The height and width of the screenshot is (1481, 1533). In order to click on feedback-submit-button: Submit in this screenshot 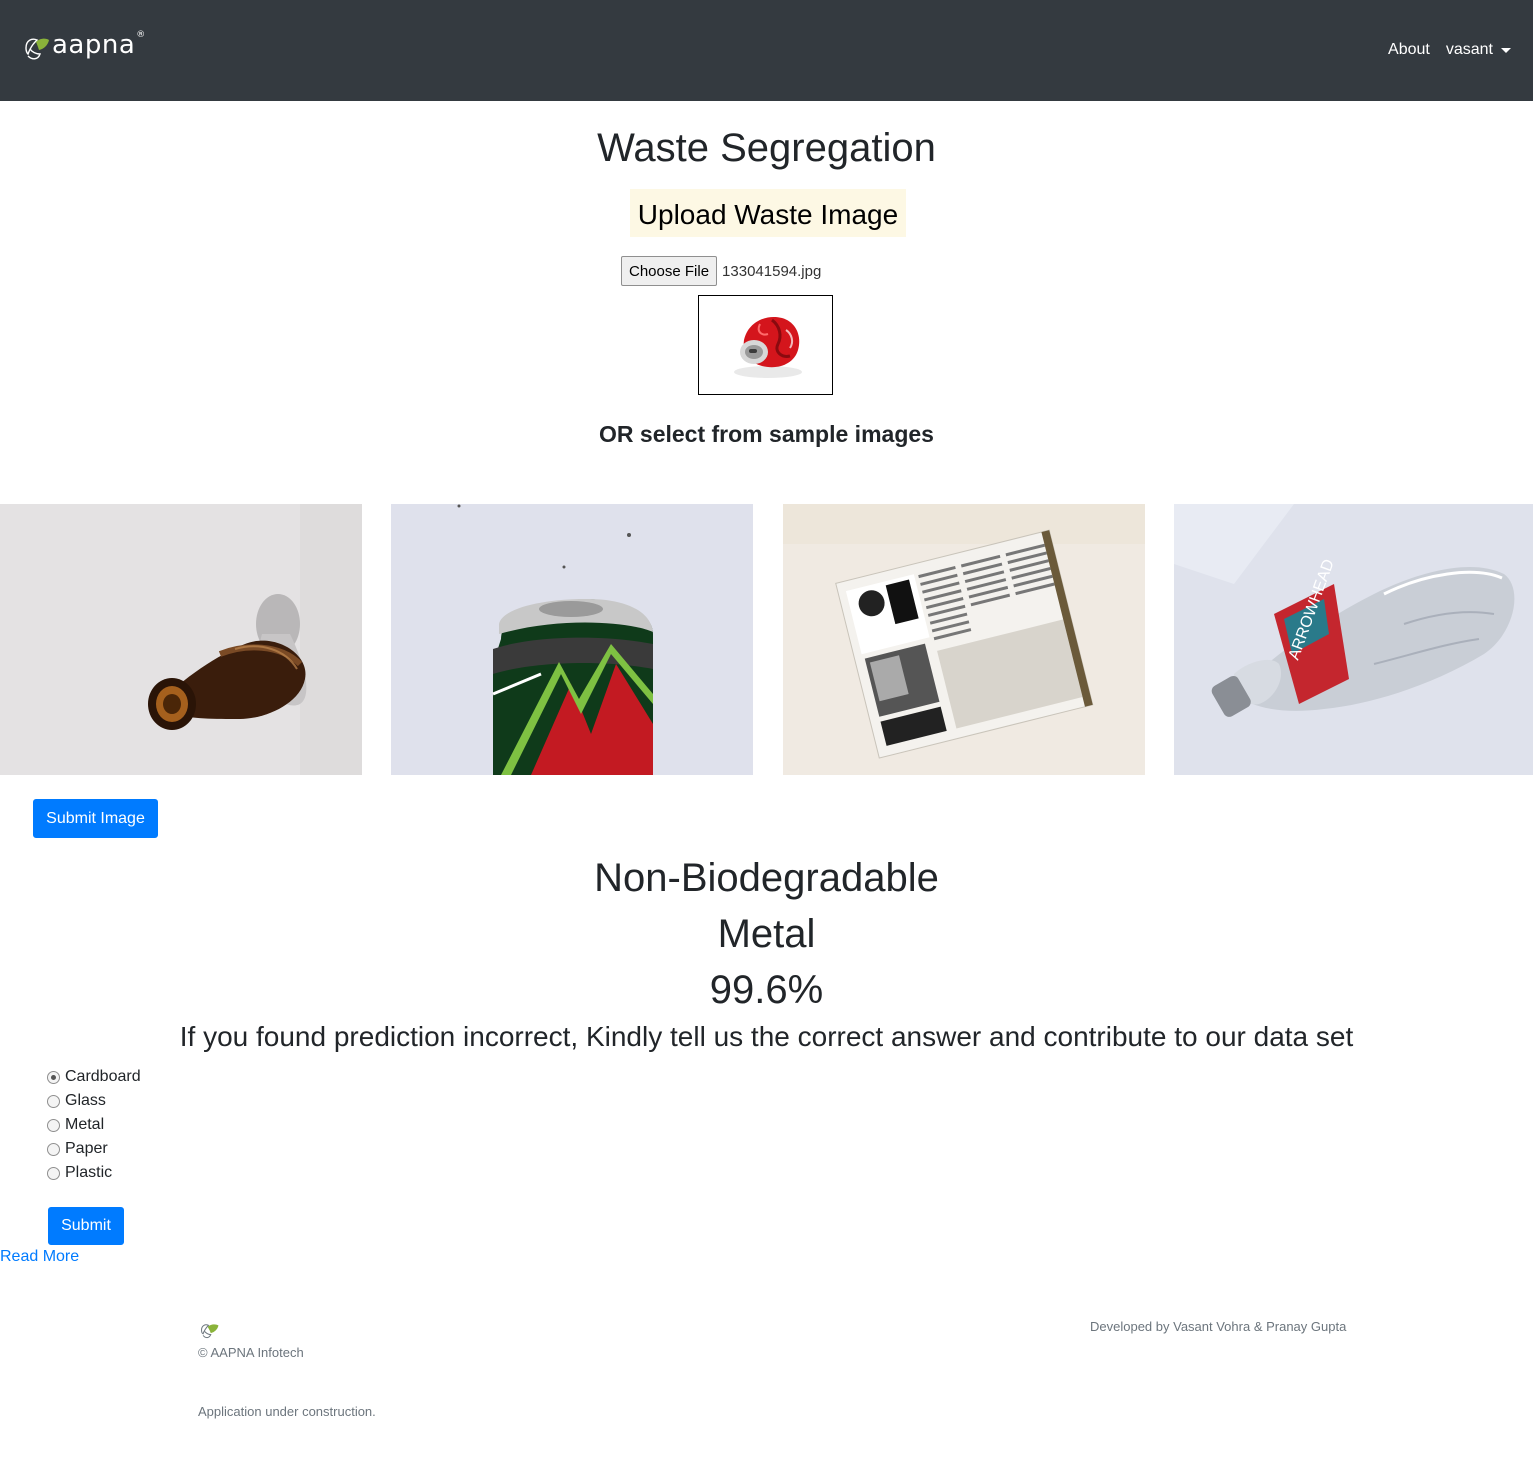, I will do `click(86, 1226)`.